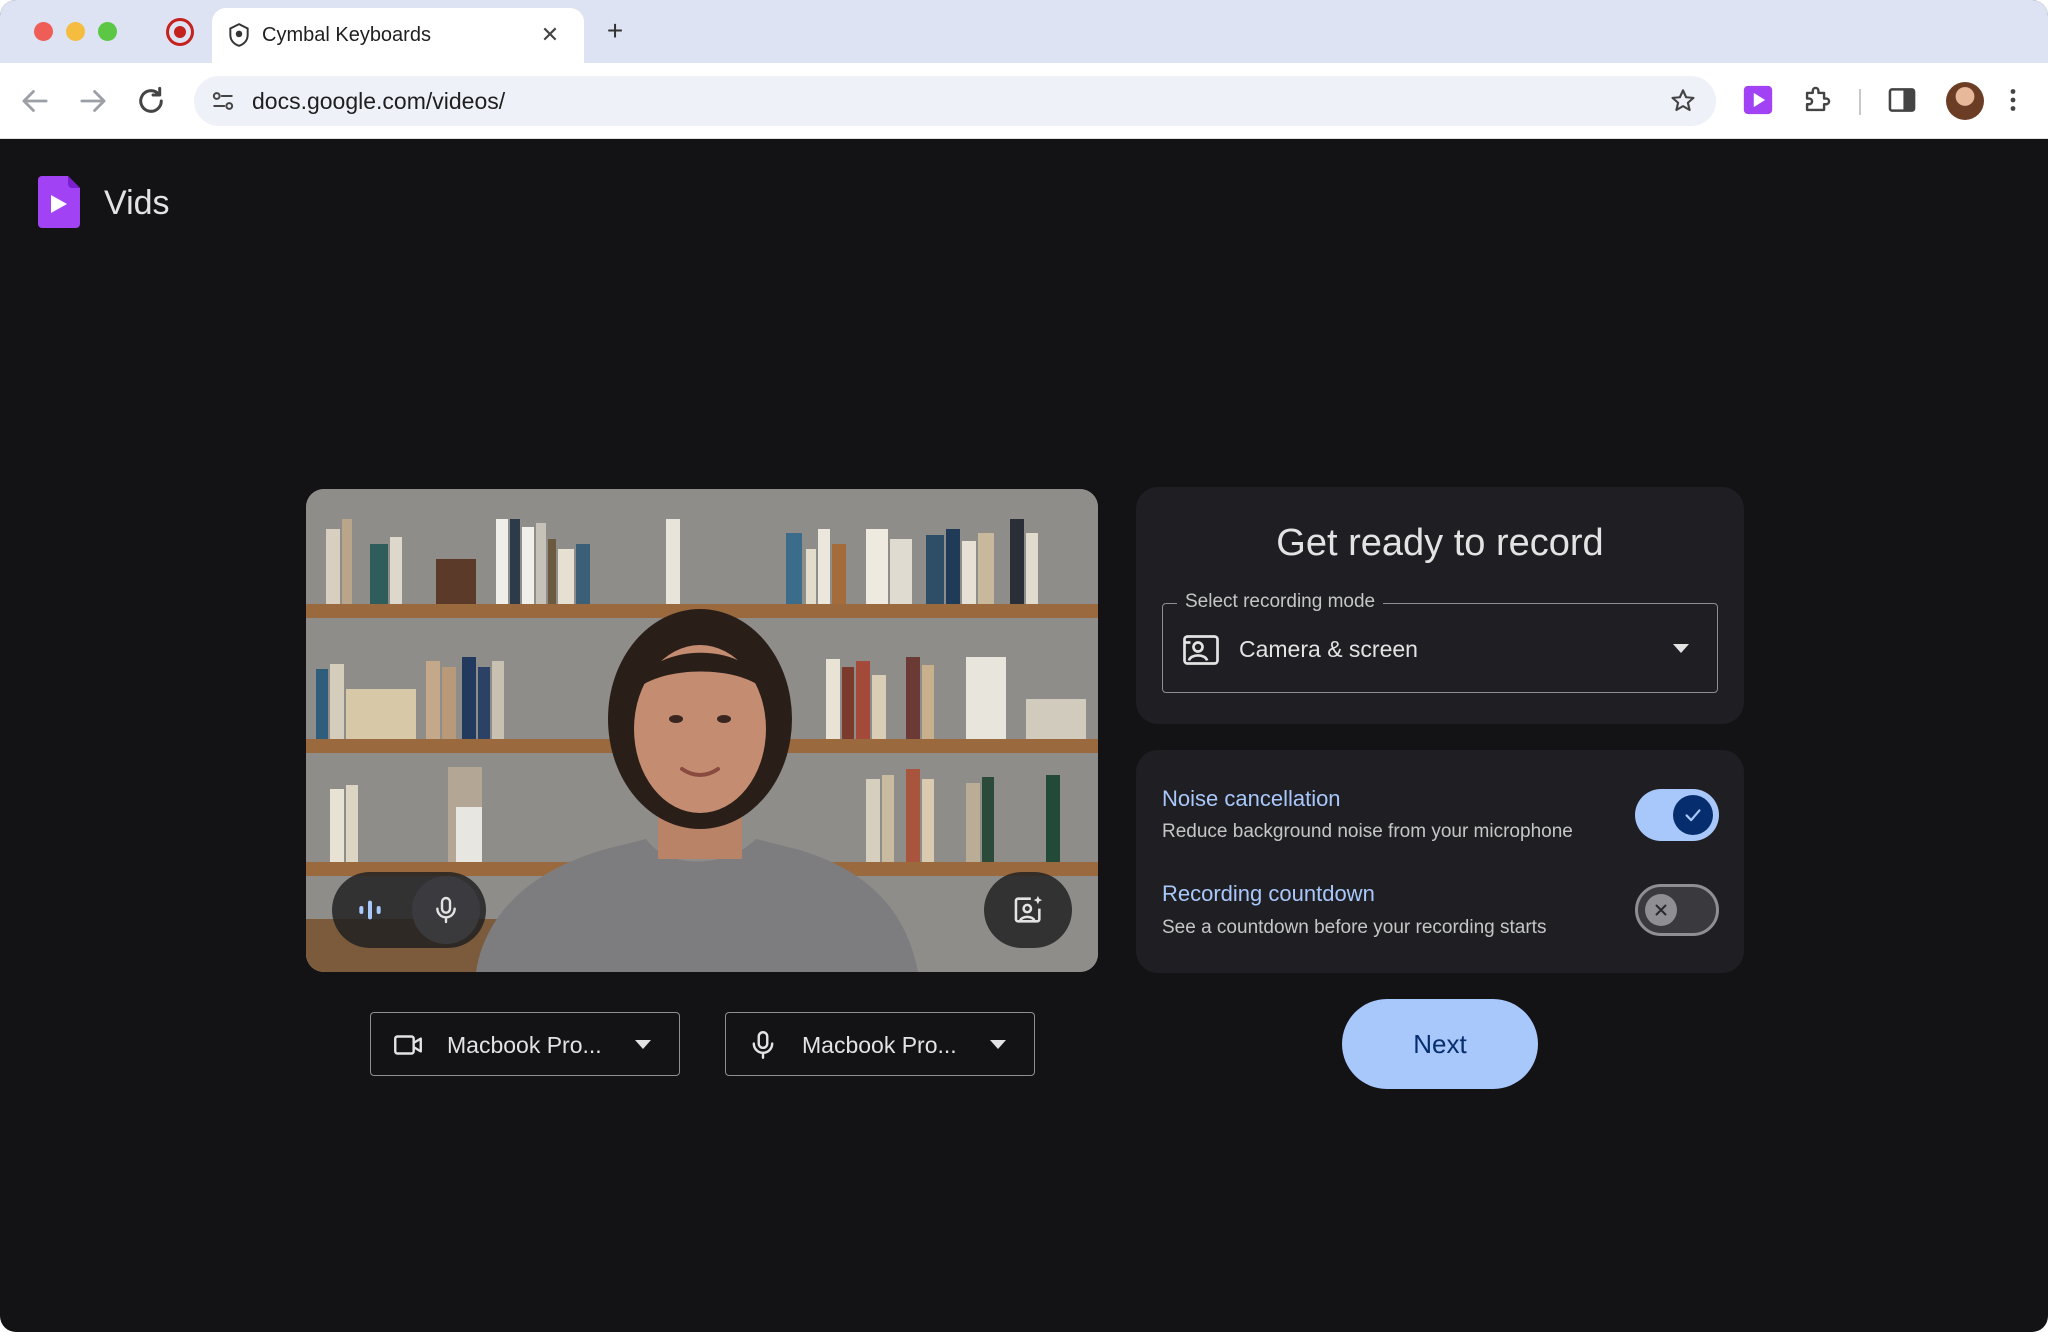 The width and height of the screenshot is (2048, 1332). I want to click on recording-countdown-title: Recording countdown, so click(1268, 893).